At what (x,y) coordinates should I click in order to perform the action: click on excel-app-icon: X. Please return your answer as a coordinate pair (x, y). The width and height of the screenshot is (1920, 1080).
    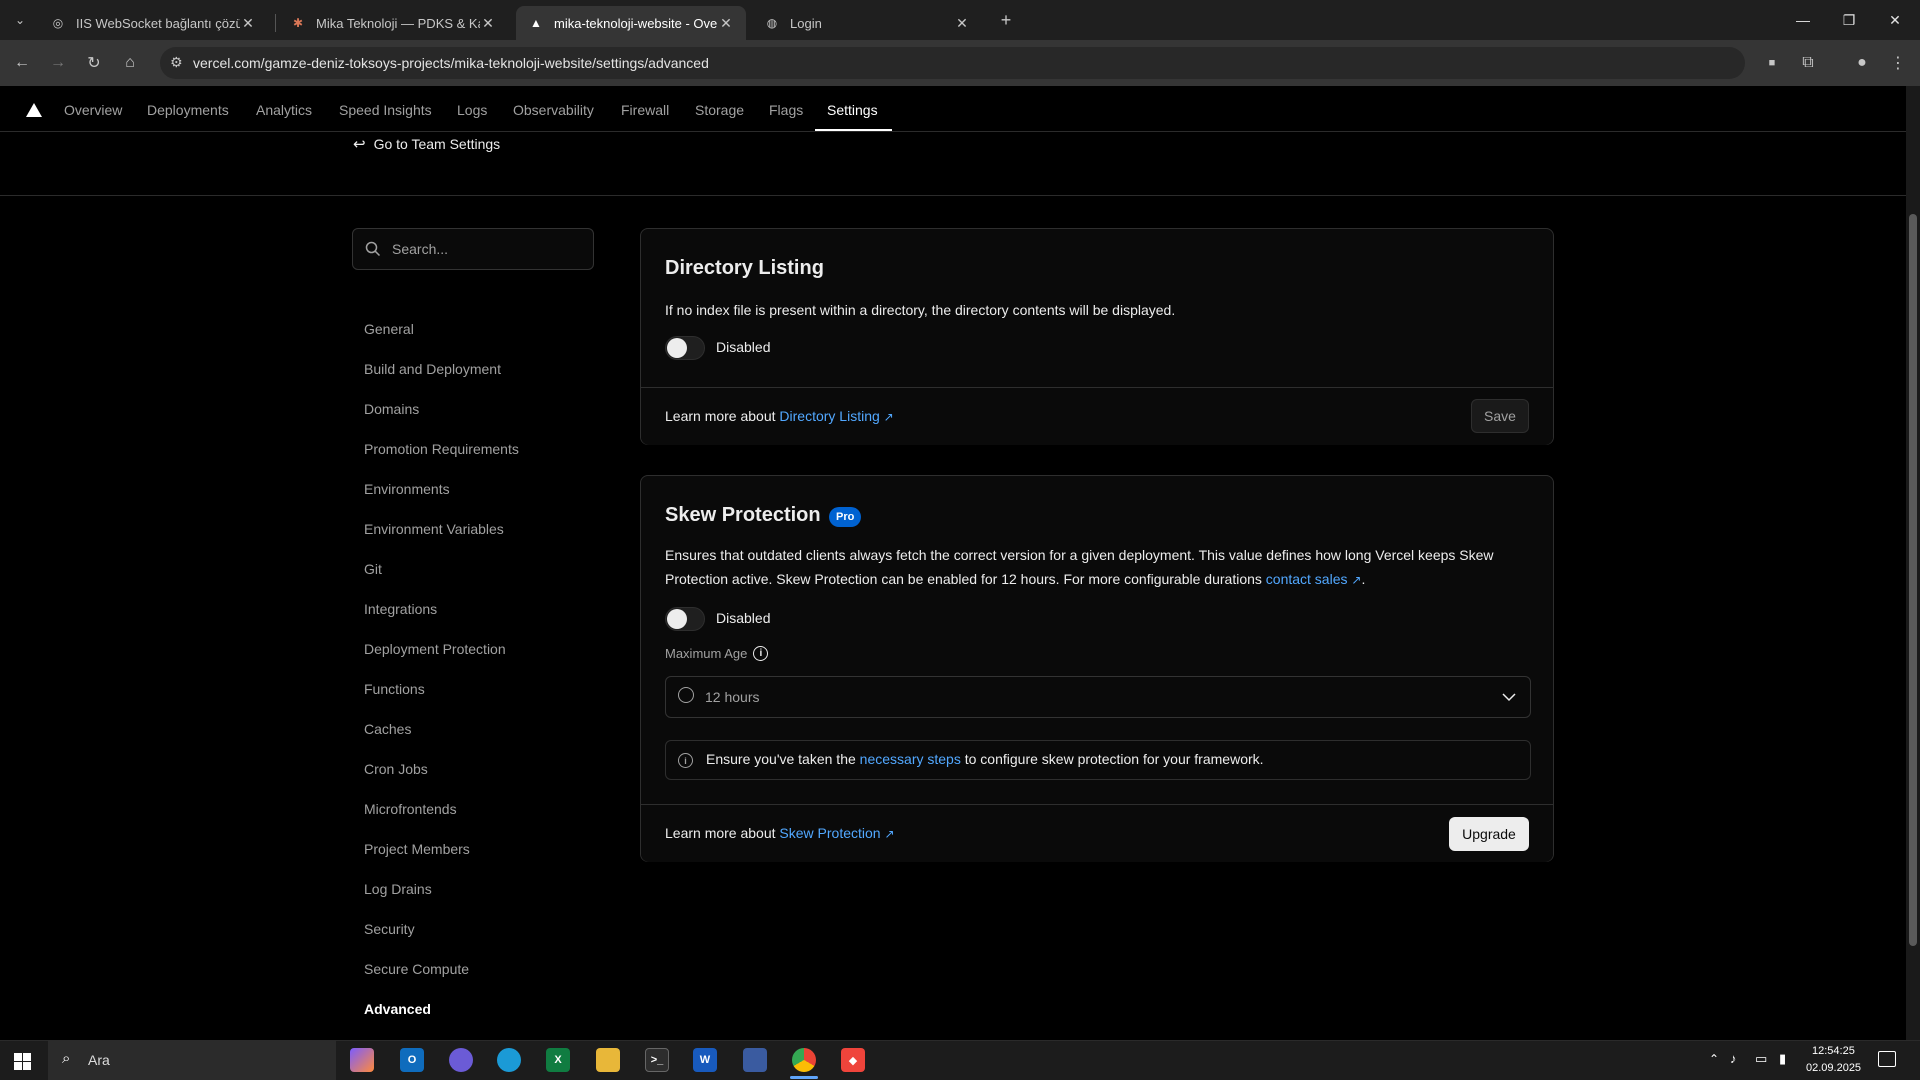
    Looking at the image, I should click on (558, 1060).